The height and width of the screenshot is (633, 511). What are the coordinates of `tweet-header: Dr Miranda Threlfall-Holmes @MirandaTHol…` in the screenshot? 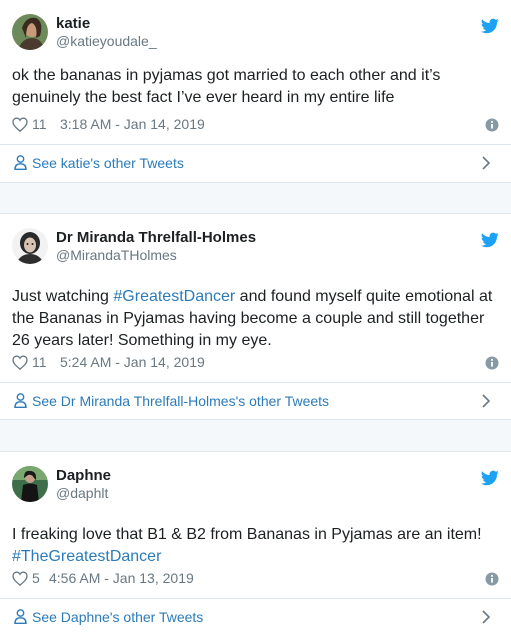 It's located at (255, 246).